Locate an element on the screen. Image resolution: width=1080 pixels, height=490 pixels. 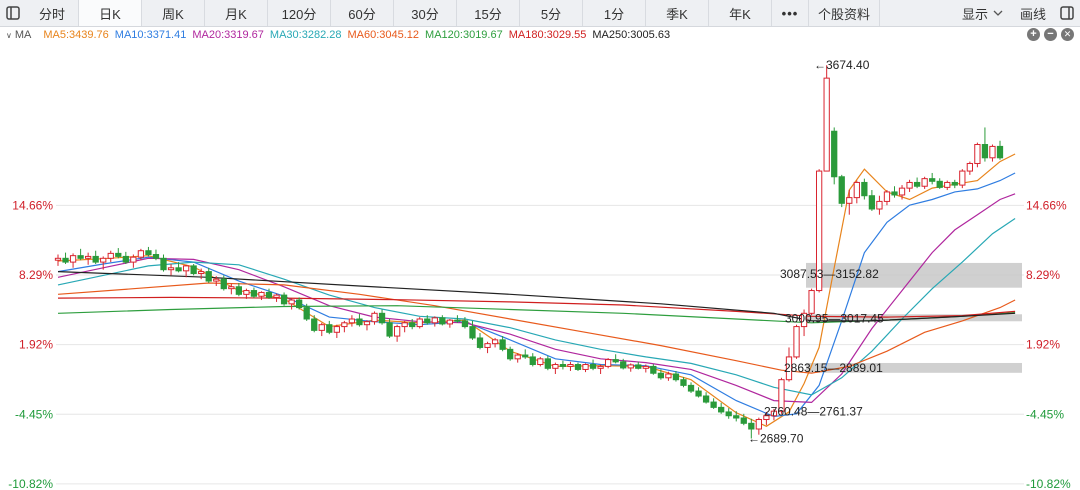
close-icon: ✕ is located at coordinates (1067, 34).